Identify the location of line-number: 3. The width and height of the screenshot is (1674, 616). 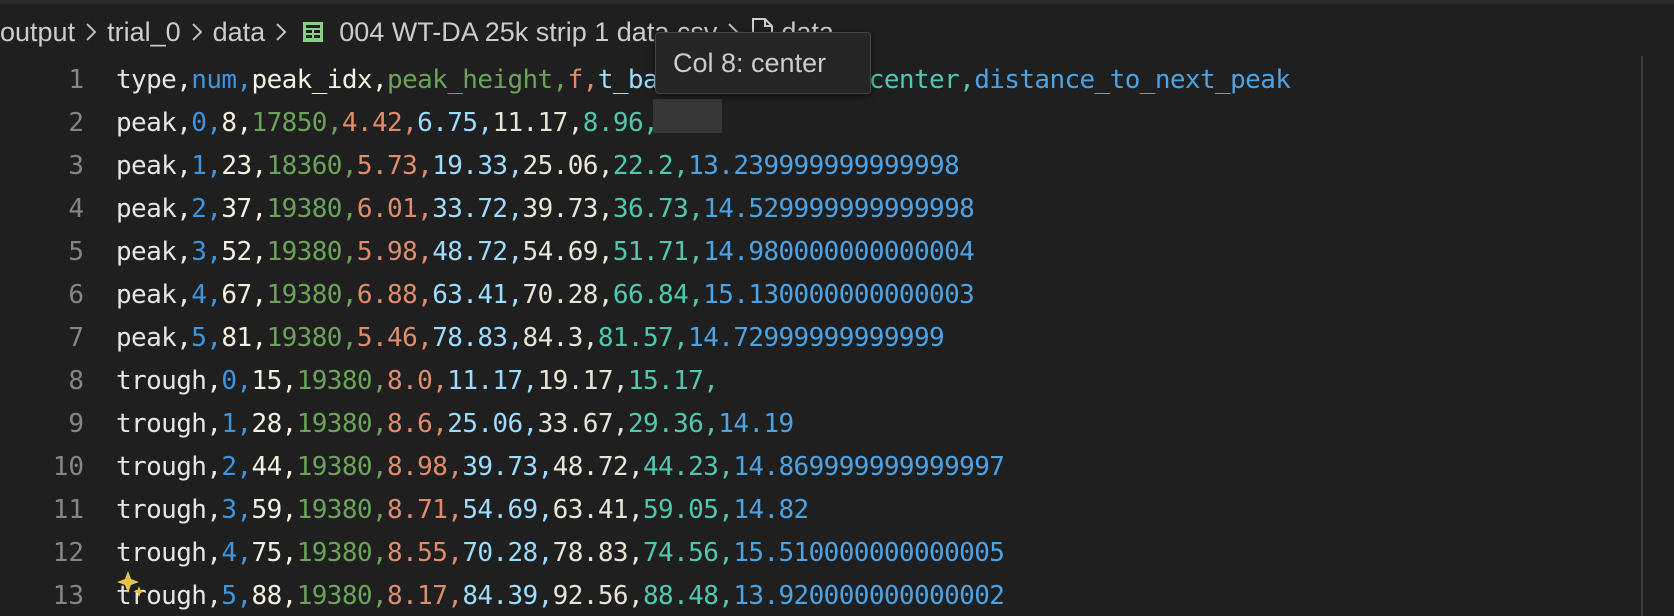
(42, 166).